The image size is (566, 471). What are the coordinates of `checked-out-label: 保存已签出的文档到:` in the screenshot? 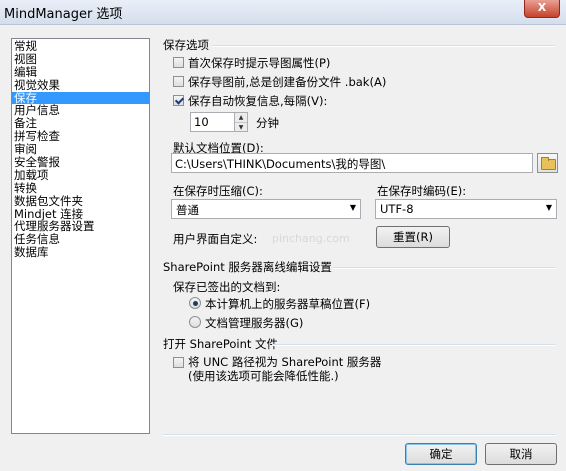 It's located at (227, 287).